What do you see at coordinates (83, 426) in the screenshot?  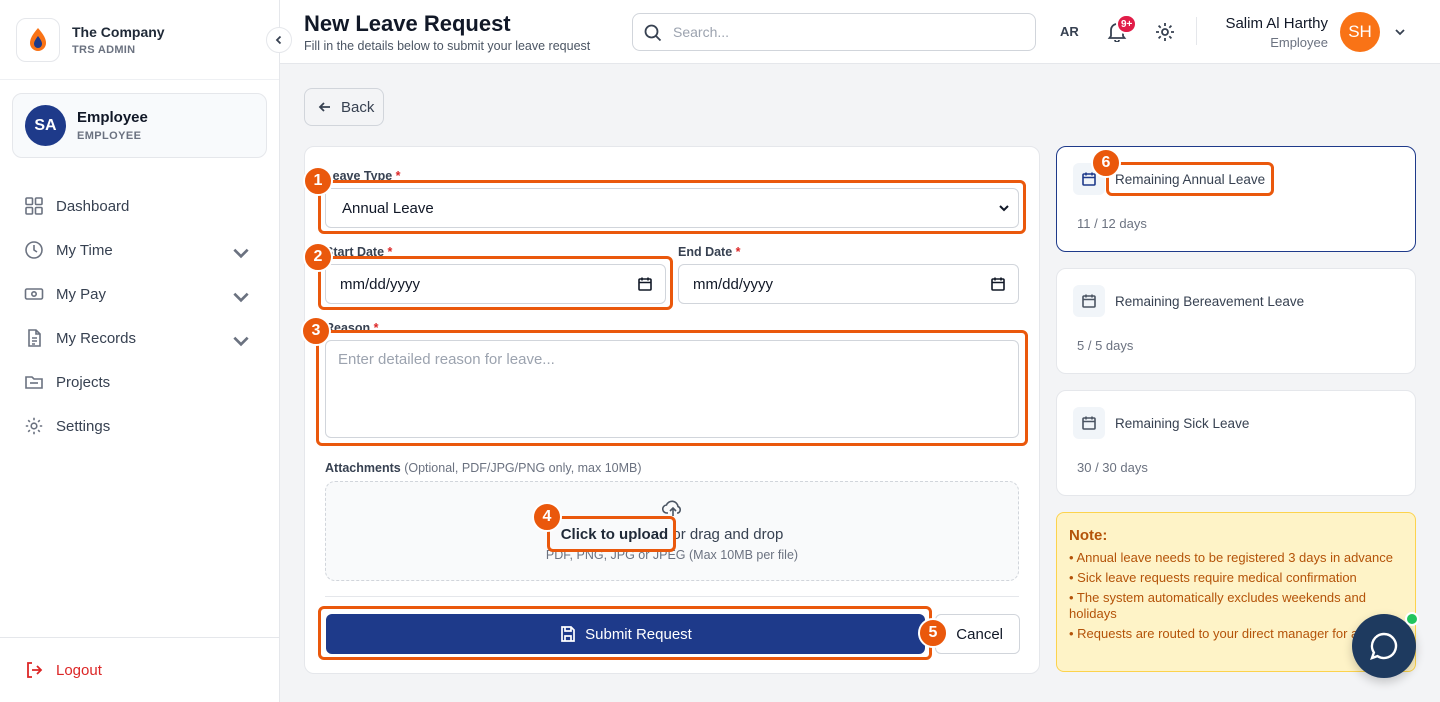 I see `sidebar-item-label: Settings` at bounding box center [83, 426].